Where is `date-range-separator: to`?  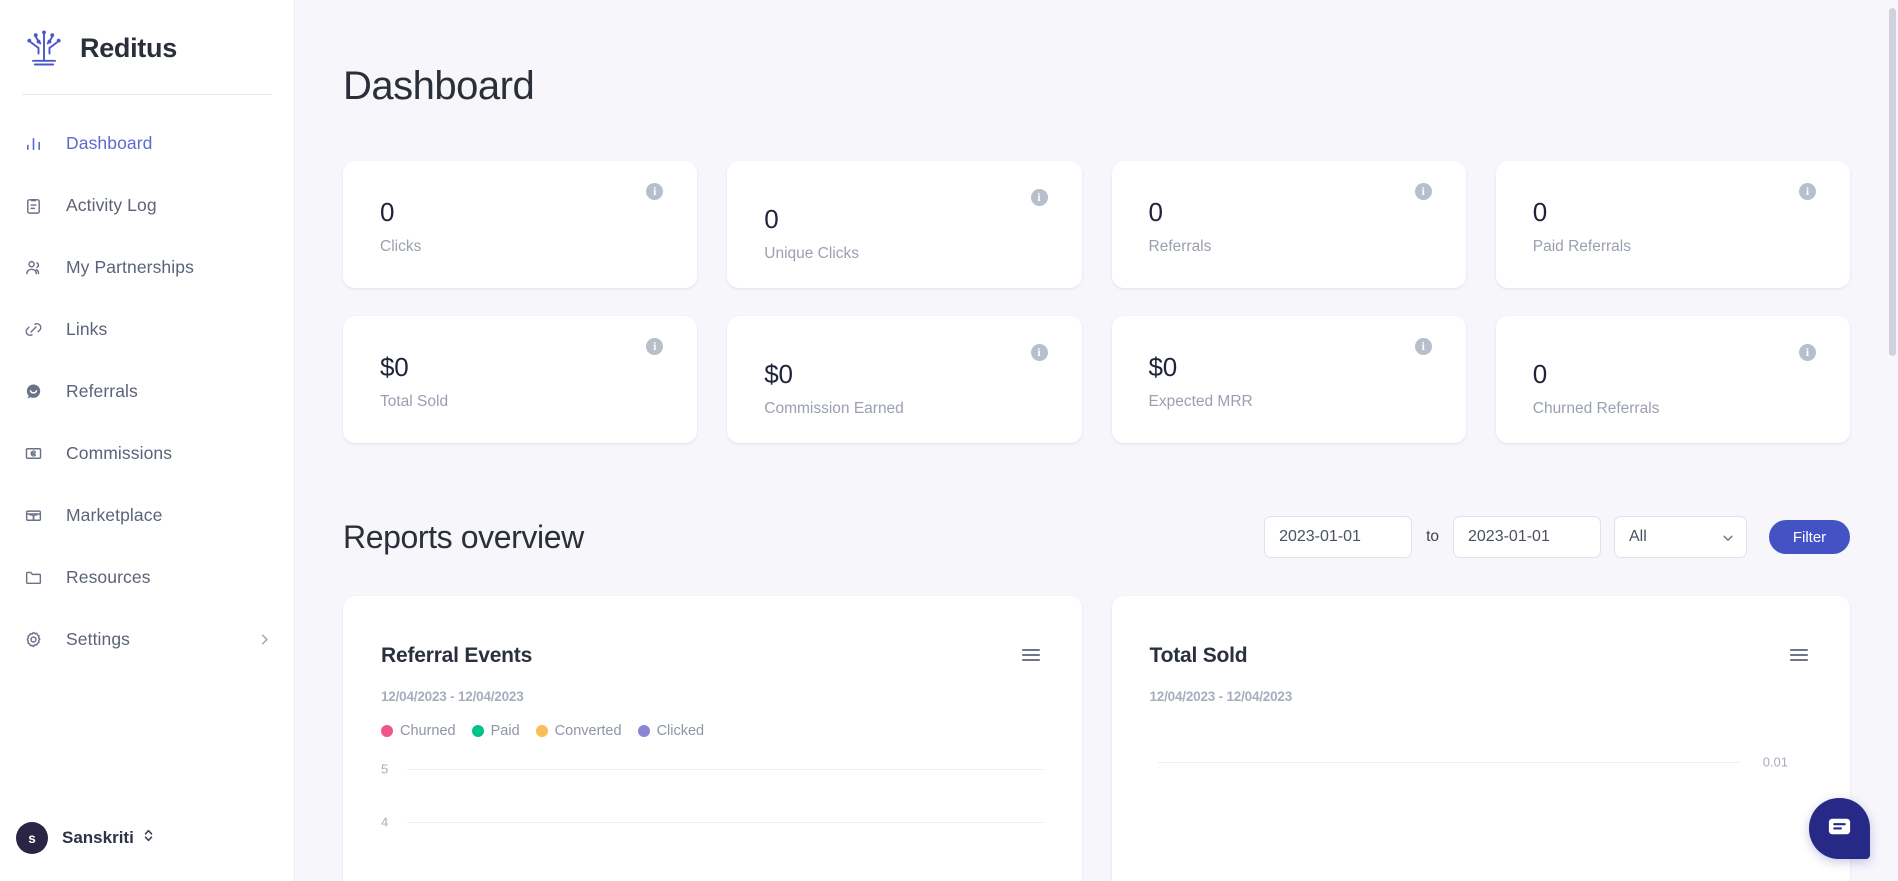
date-range-separator: to is located at coordinates (1432, 536).